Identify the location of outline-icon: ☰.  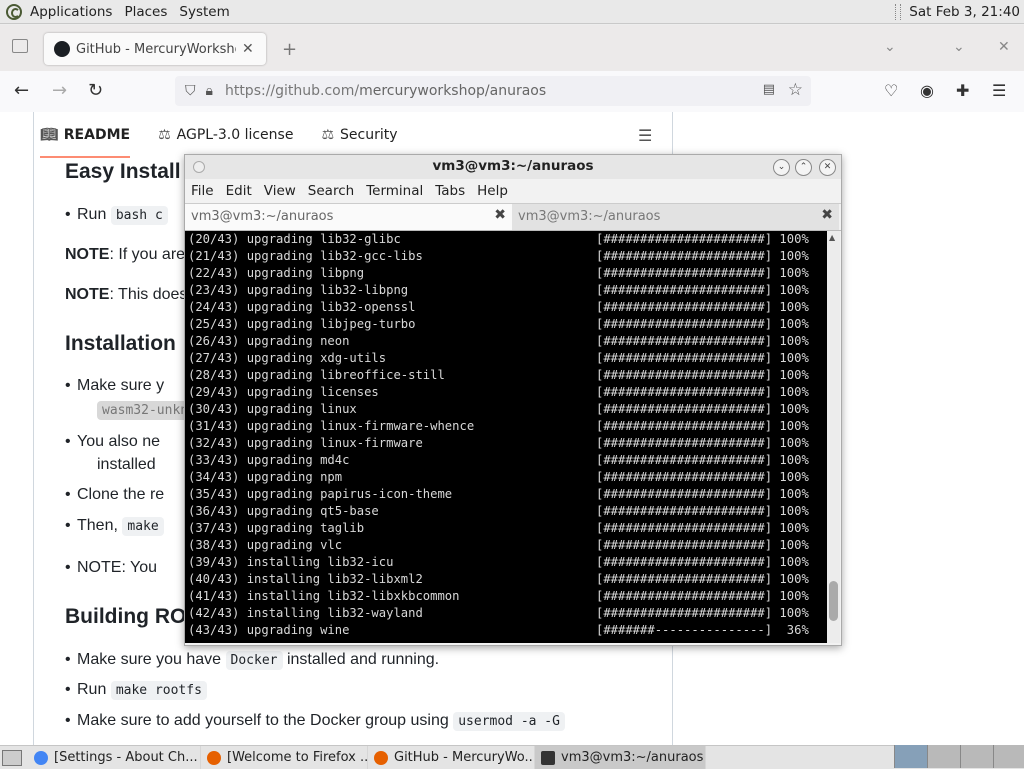
(645, 135).